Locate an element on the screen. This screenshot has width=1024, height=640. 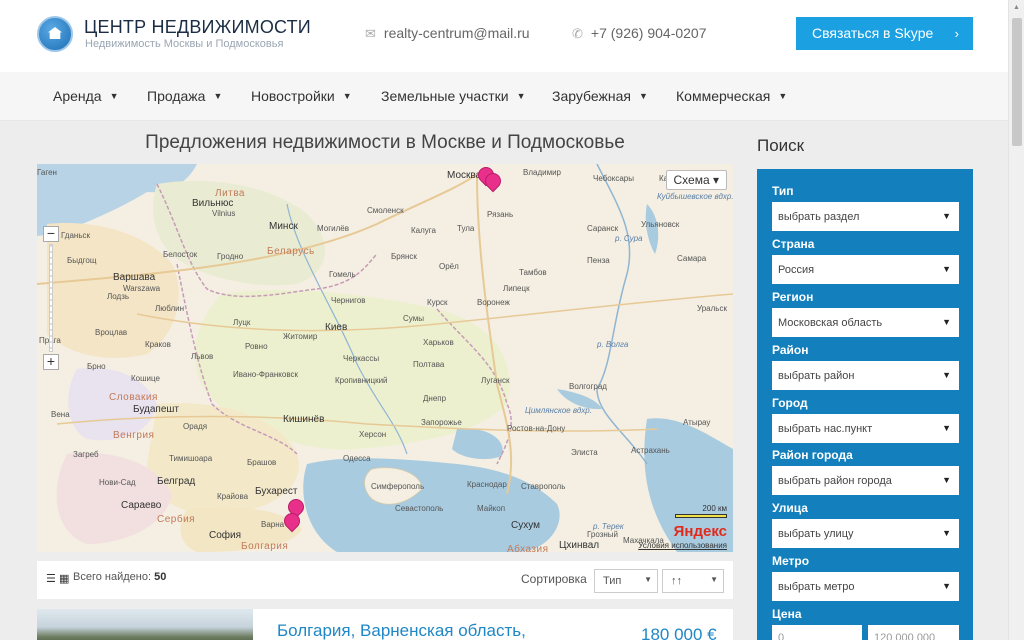
filter-label-country: Страна is located at coordinates (793, 244).